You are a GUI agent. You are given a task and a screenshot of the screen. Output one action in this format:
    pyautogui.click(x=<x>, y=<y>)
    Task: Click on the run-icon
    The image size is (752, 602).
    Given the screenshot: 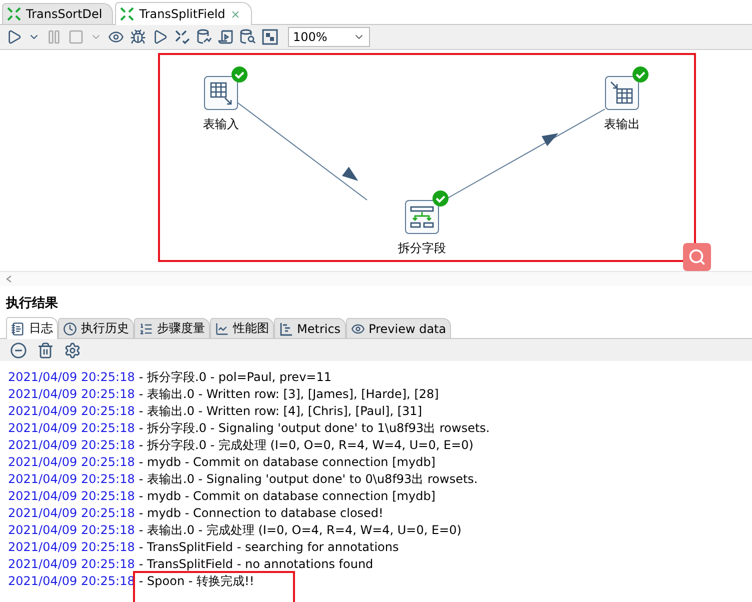 What is the action you would take?
    pyautogui.click(x=14, y=37)
    